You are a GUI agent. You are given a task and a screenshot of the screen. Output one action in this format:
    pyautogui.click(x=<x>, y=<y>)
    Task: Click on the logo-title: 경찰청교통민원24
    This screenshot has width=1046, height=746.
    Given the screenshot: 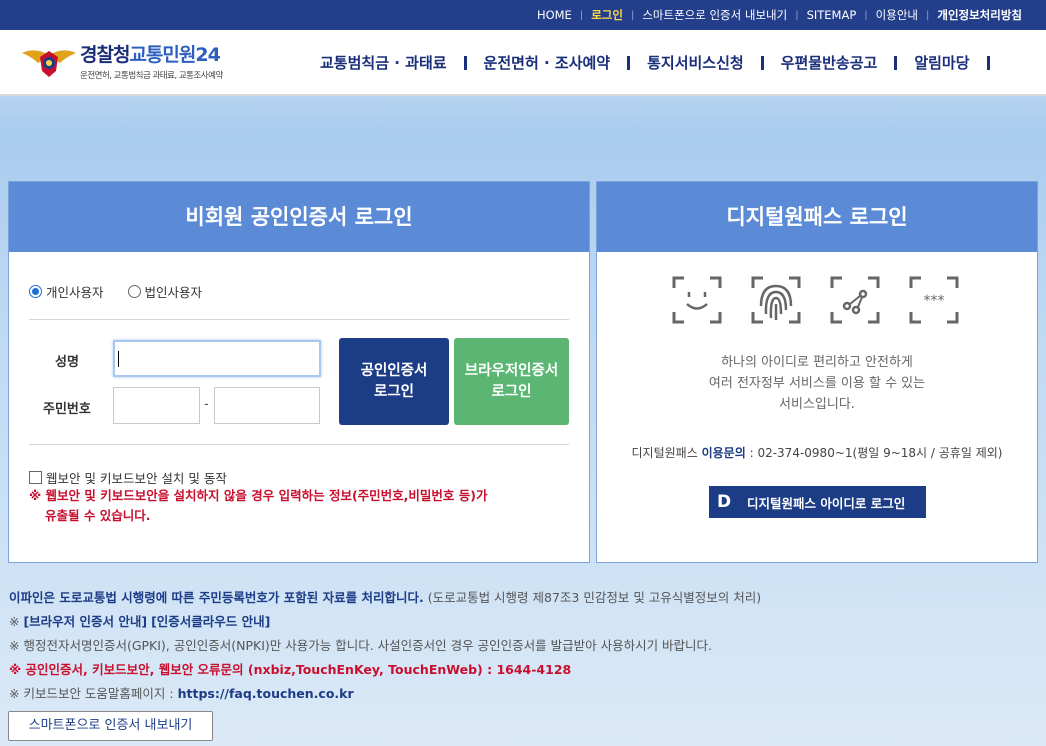 What is the action you would take?
    pyautogui.click(x=150, y=55)
    